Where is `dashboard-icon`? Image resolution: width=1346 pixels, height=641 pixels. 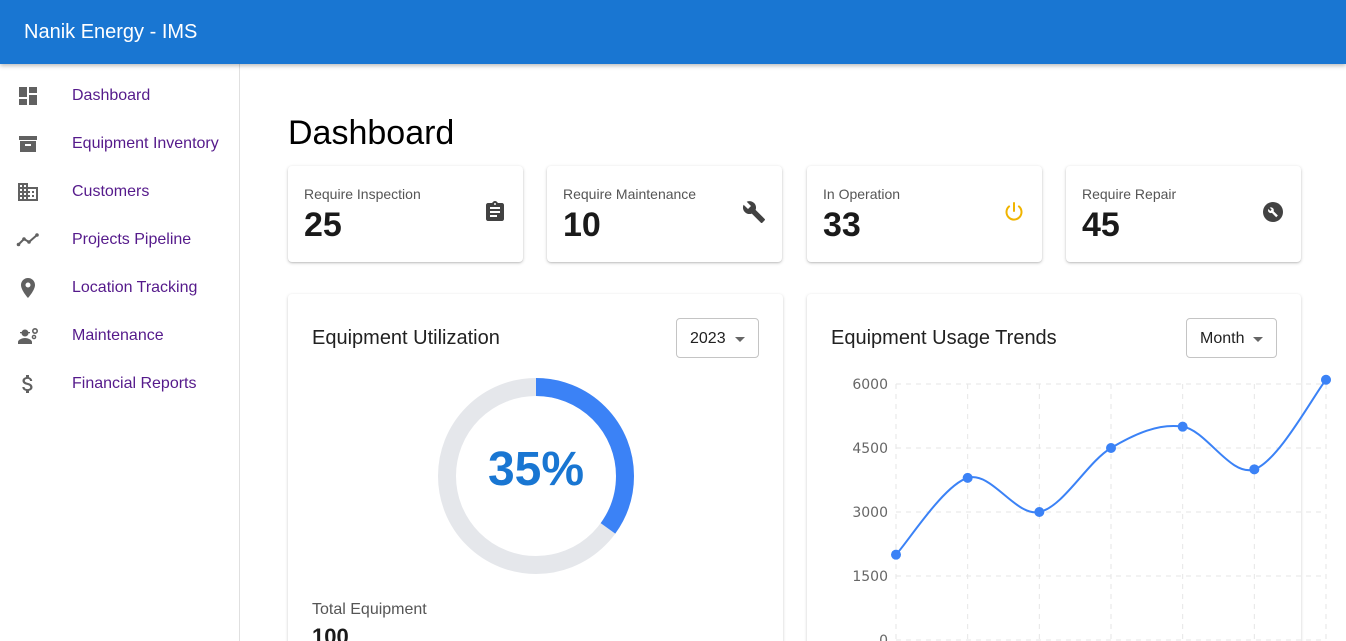 dashboard-icon is located at coordinates (28, 96).